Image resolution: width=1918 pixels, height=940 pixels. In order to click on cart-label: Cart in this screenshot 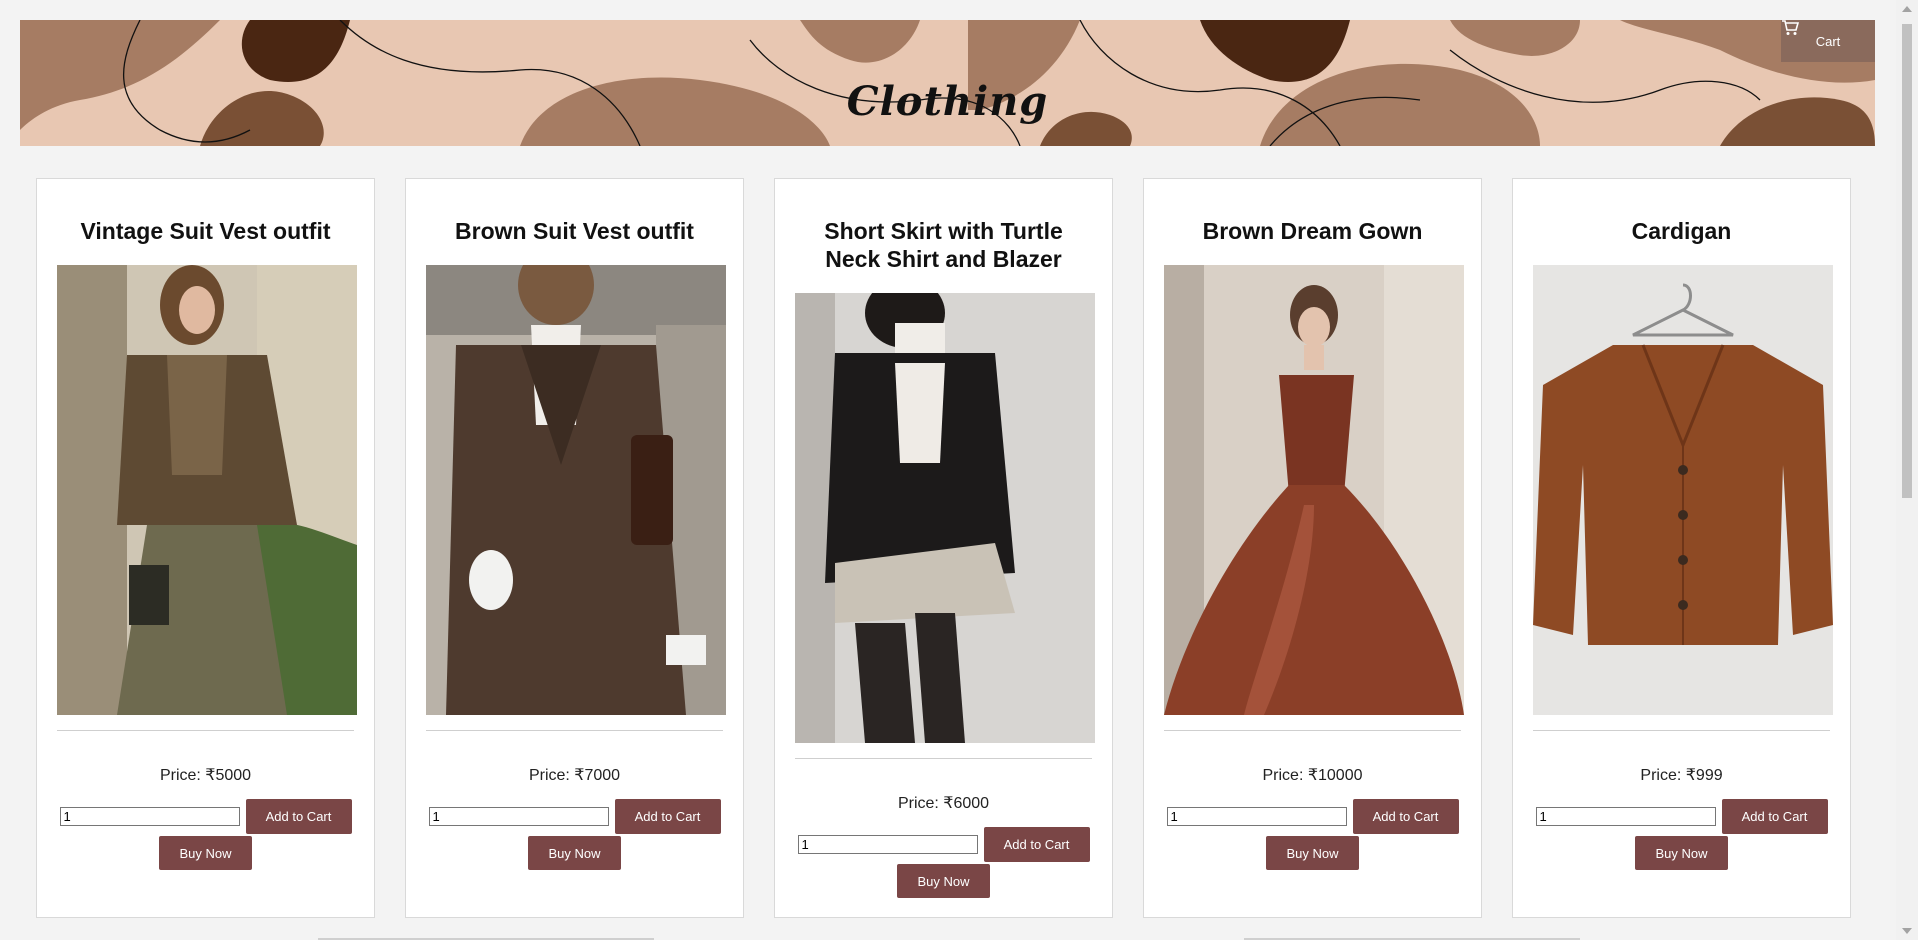, I will do `click(1828, 41)`.